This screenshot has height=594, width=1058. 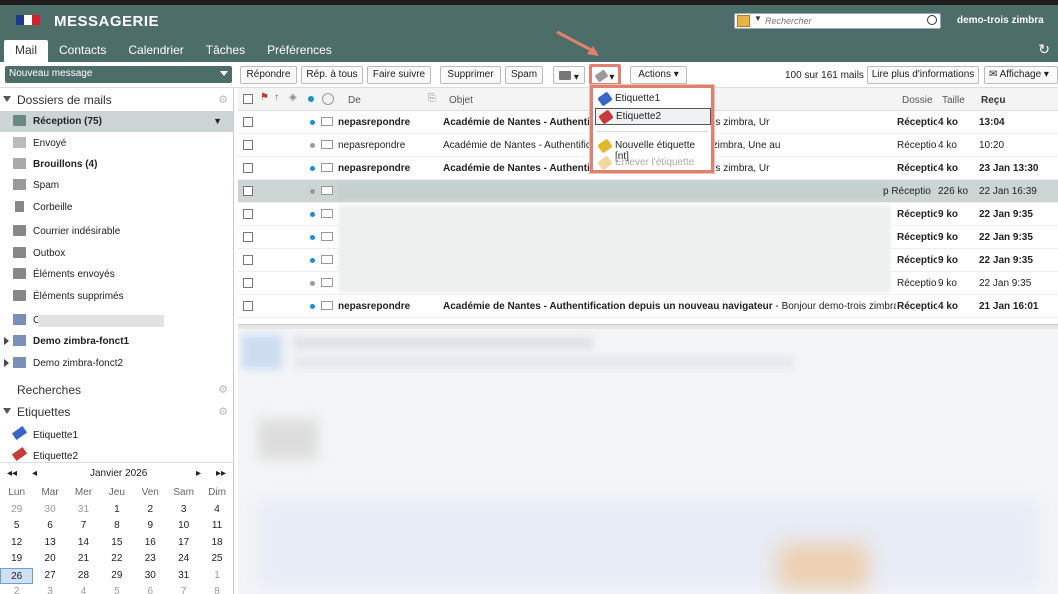 I want to click on folder-demo-fonct2: Demo zimbra-fonct2, so click(x=117, y=363).